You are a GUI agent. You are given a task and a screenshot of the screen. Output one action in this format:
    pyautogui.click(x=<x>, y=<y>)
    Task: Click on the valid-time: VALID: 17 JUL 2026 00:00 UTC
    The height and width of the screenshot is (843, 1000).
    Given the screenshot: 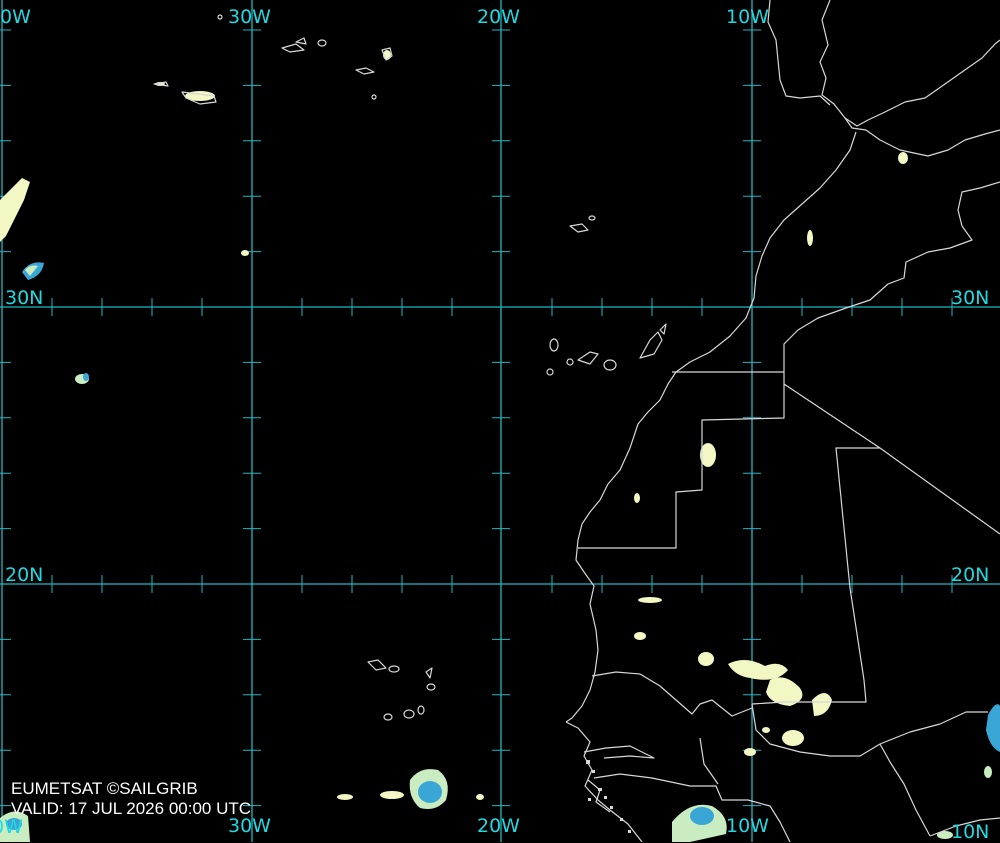 What is the action you would take?
    pyautogui.click(x=131, y=808)
    